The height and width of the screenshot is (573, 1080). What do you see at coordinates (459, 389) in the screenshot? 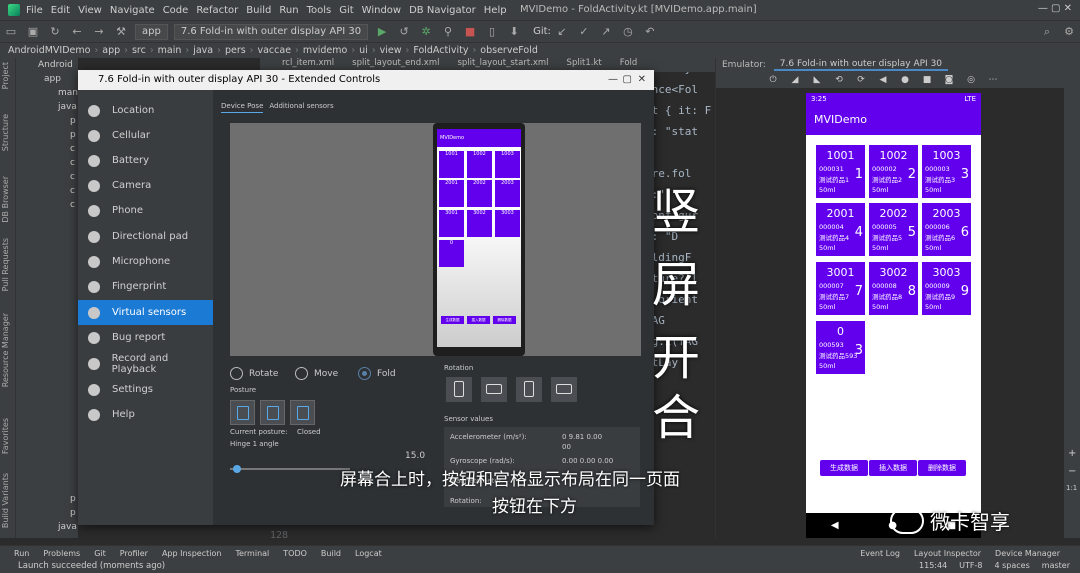
I see `rotate-portrait-button` at bounding box center [459, 389].